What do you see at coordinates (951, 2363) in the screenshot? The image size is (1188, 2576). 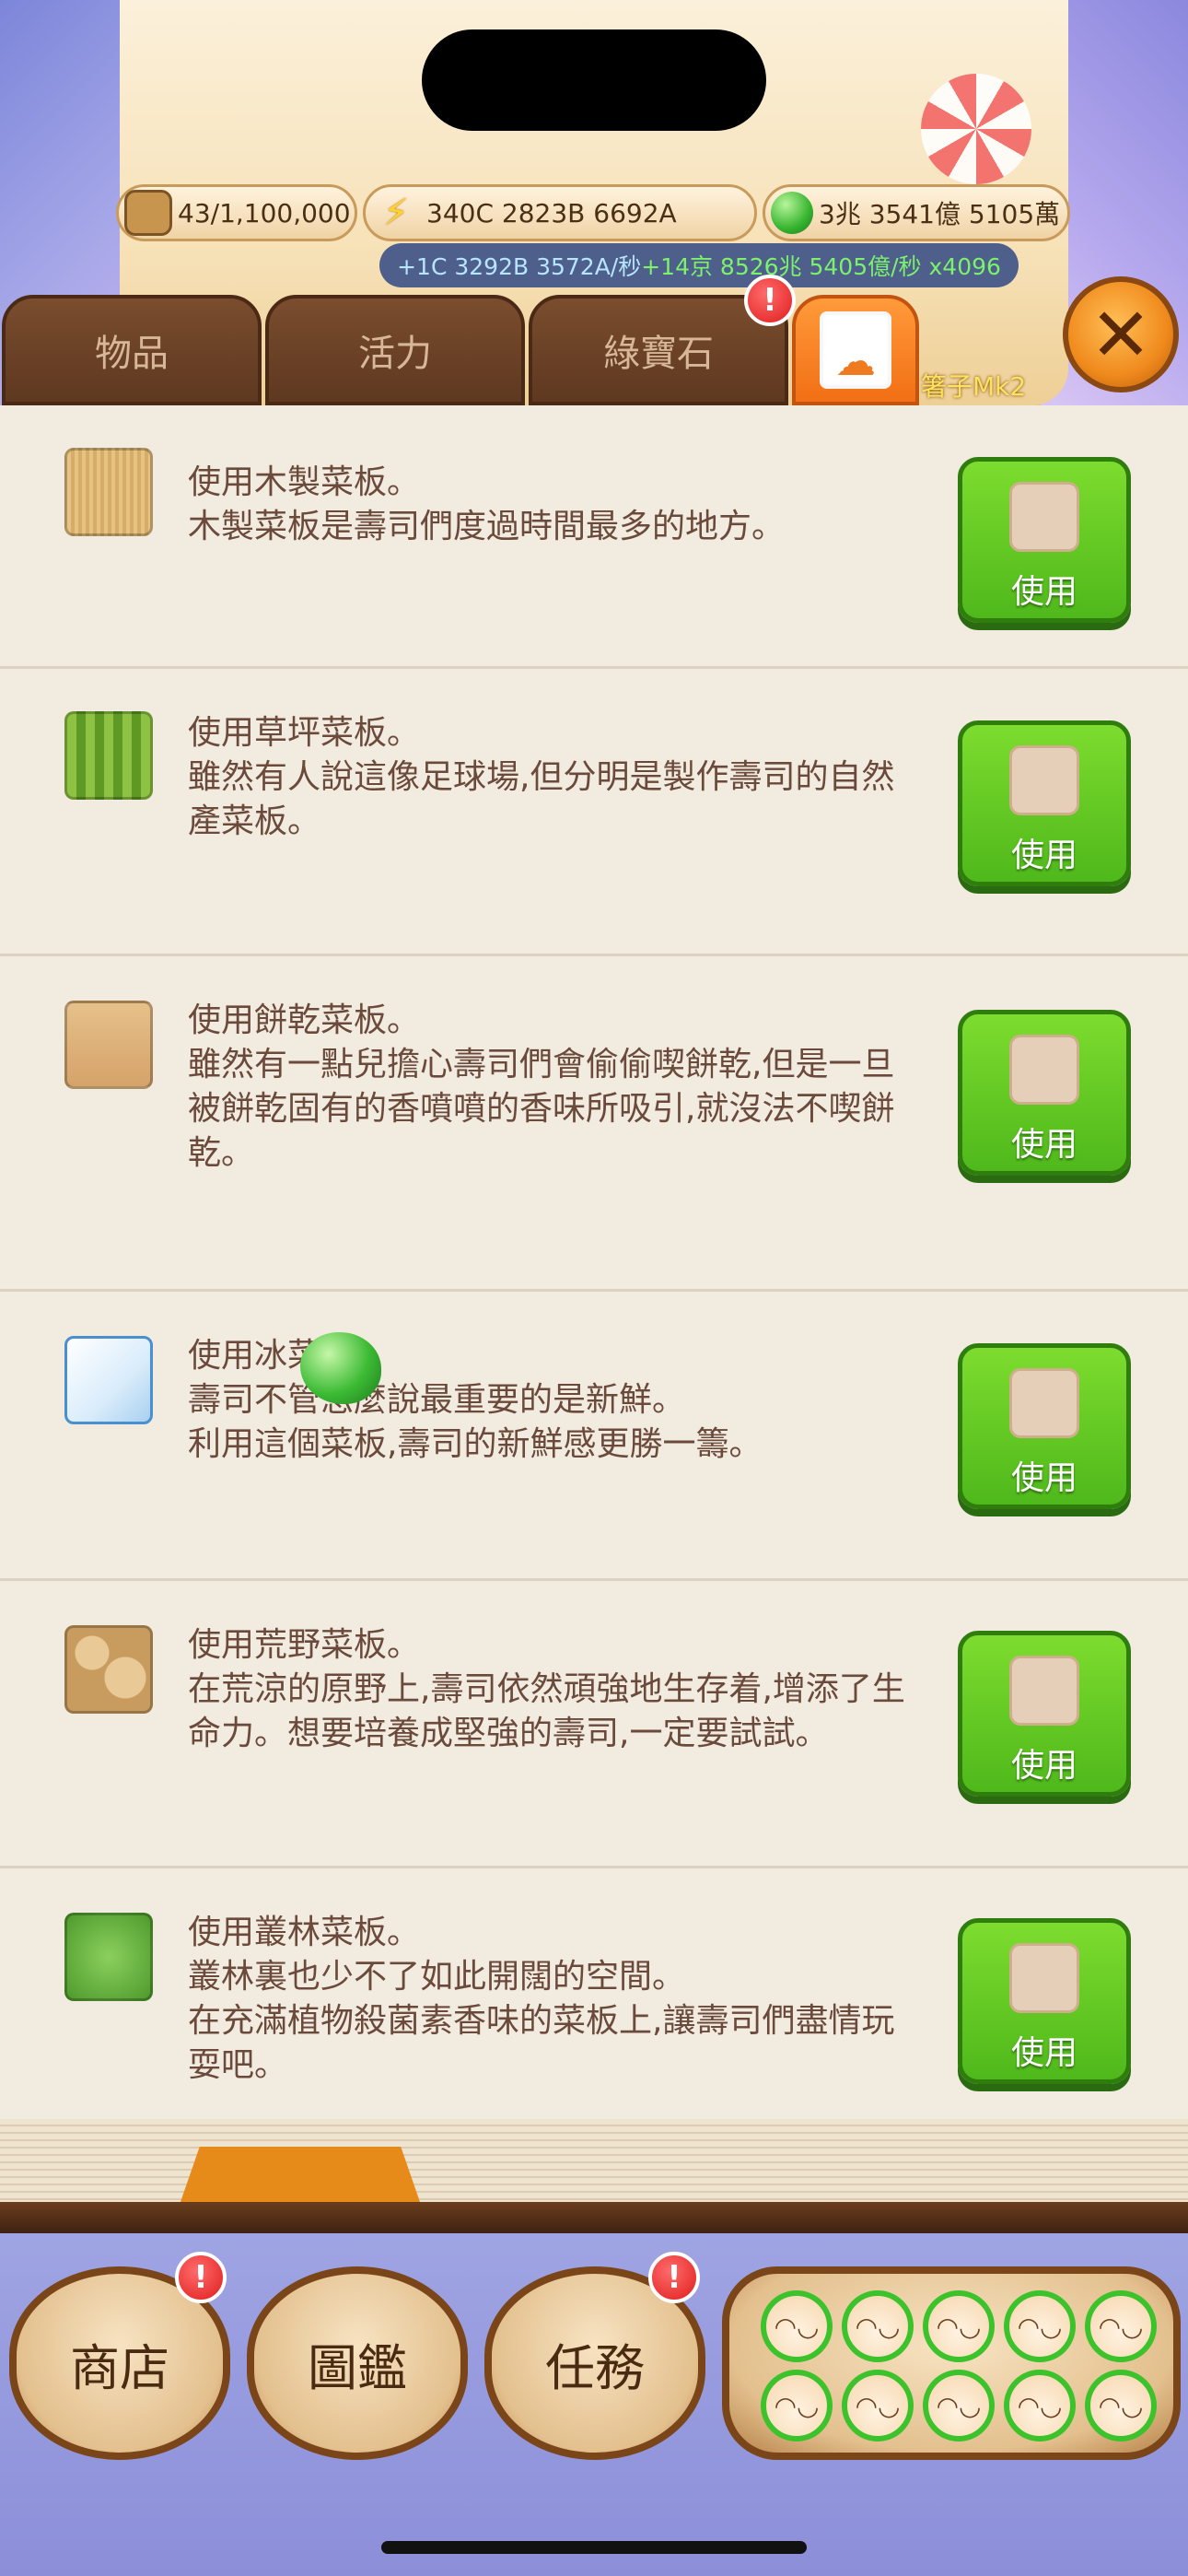 I see `sushi-characters-panel: ◠◡ ◠◡ ◠◡ ◠◡ ◠◡ ◠◡ ◠◡ ◠◡ ◠◡ ◠◡` at bounding box center [951, 2363].